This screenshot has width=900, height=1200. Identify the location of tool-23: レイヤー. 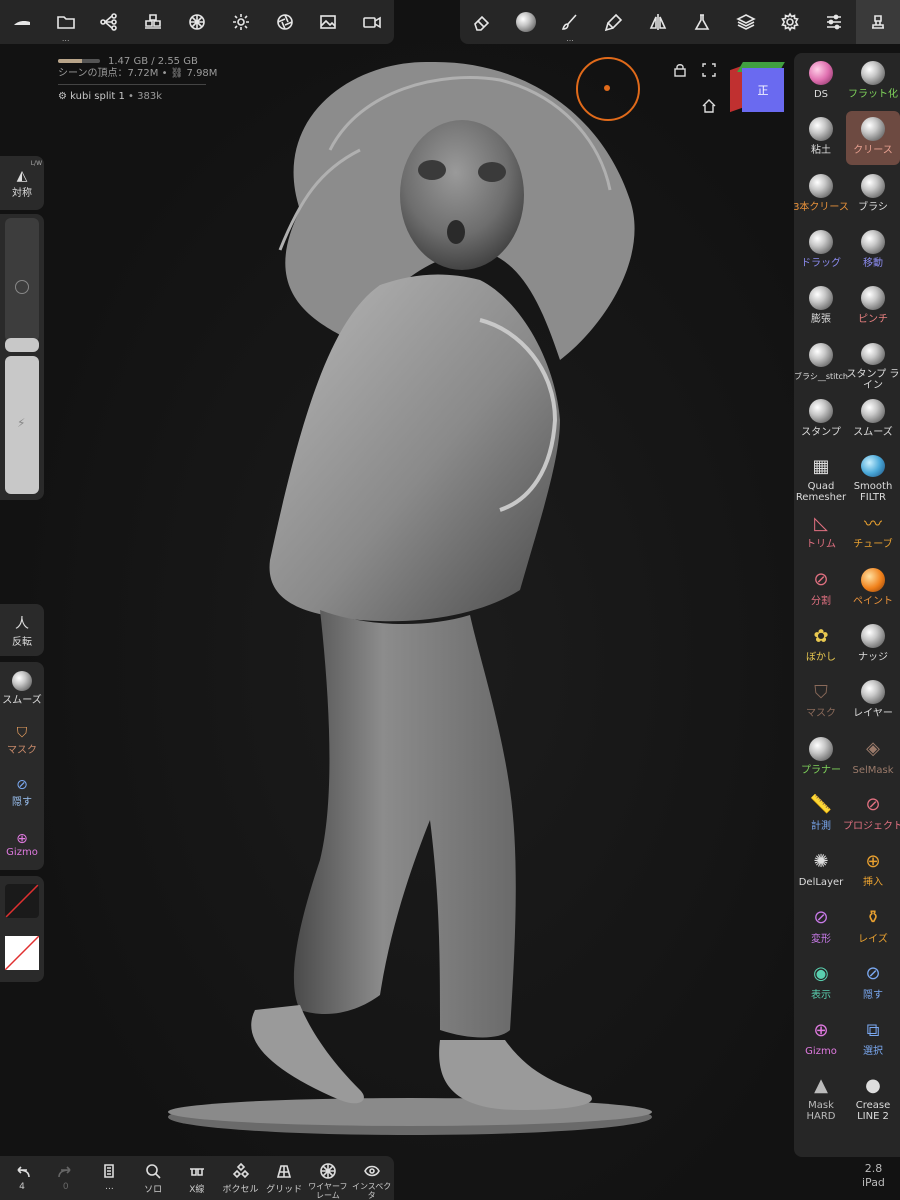
(873, 701).